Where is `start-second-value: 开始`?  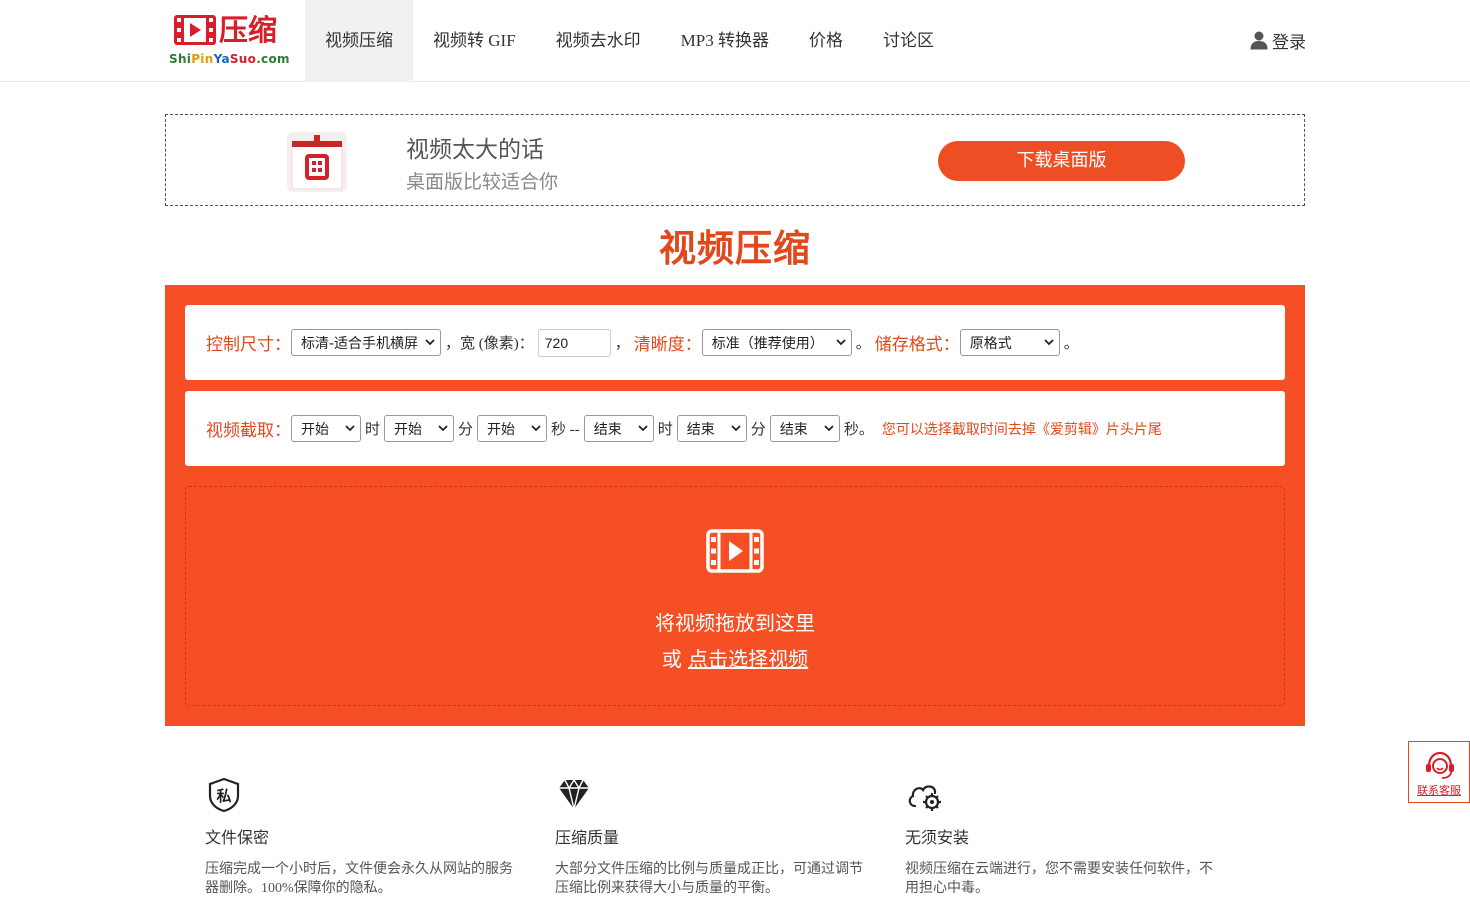 start-second-value: 开始 is located at coordinates (501, 429).